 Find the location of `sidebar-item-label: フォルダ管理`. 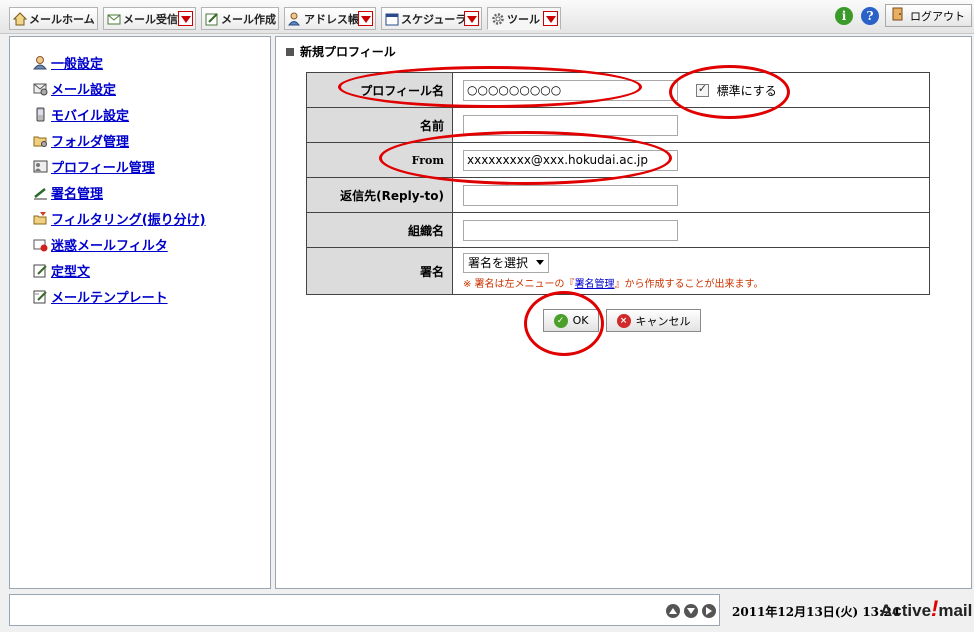

sidebar-item-label: フォルダ管理 is located at coordinates (90, 140).